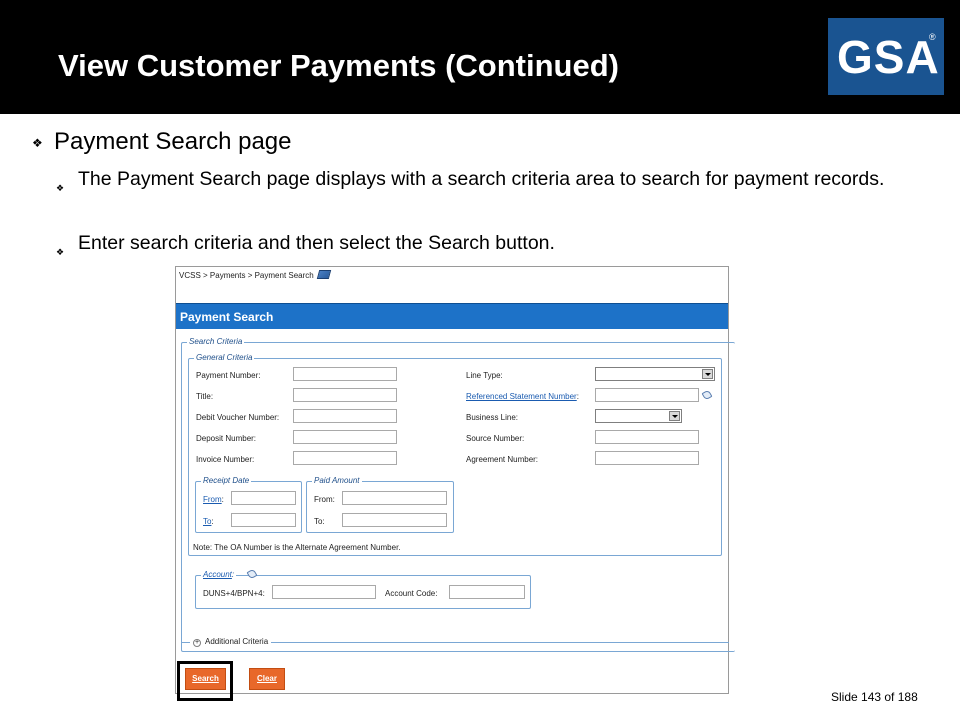  What do you see at coordinates (216, 341) in the screenshot?
I see `search-criteria-legend: Search Criteria` at bounding box center [216, 341].